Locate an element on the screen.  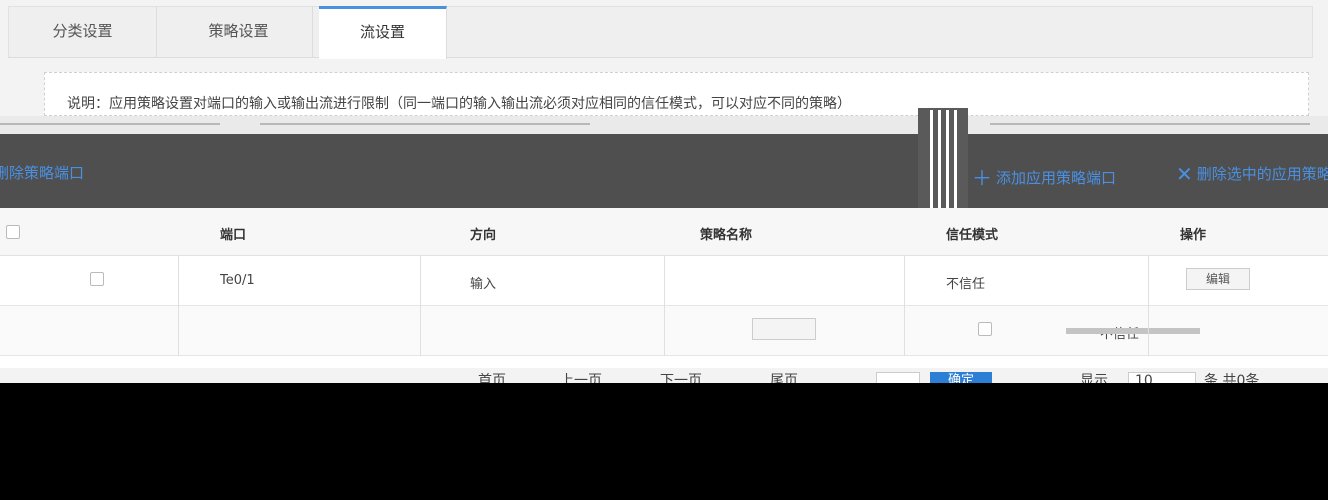
delete-policy-port-link: 删除策略端口 is located at coordinates (42, 172).